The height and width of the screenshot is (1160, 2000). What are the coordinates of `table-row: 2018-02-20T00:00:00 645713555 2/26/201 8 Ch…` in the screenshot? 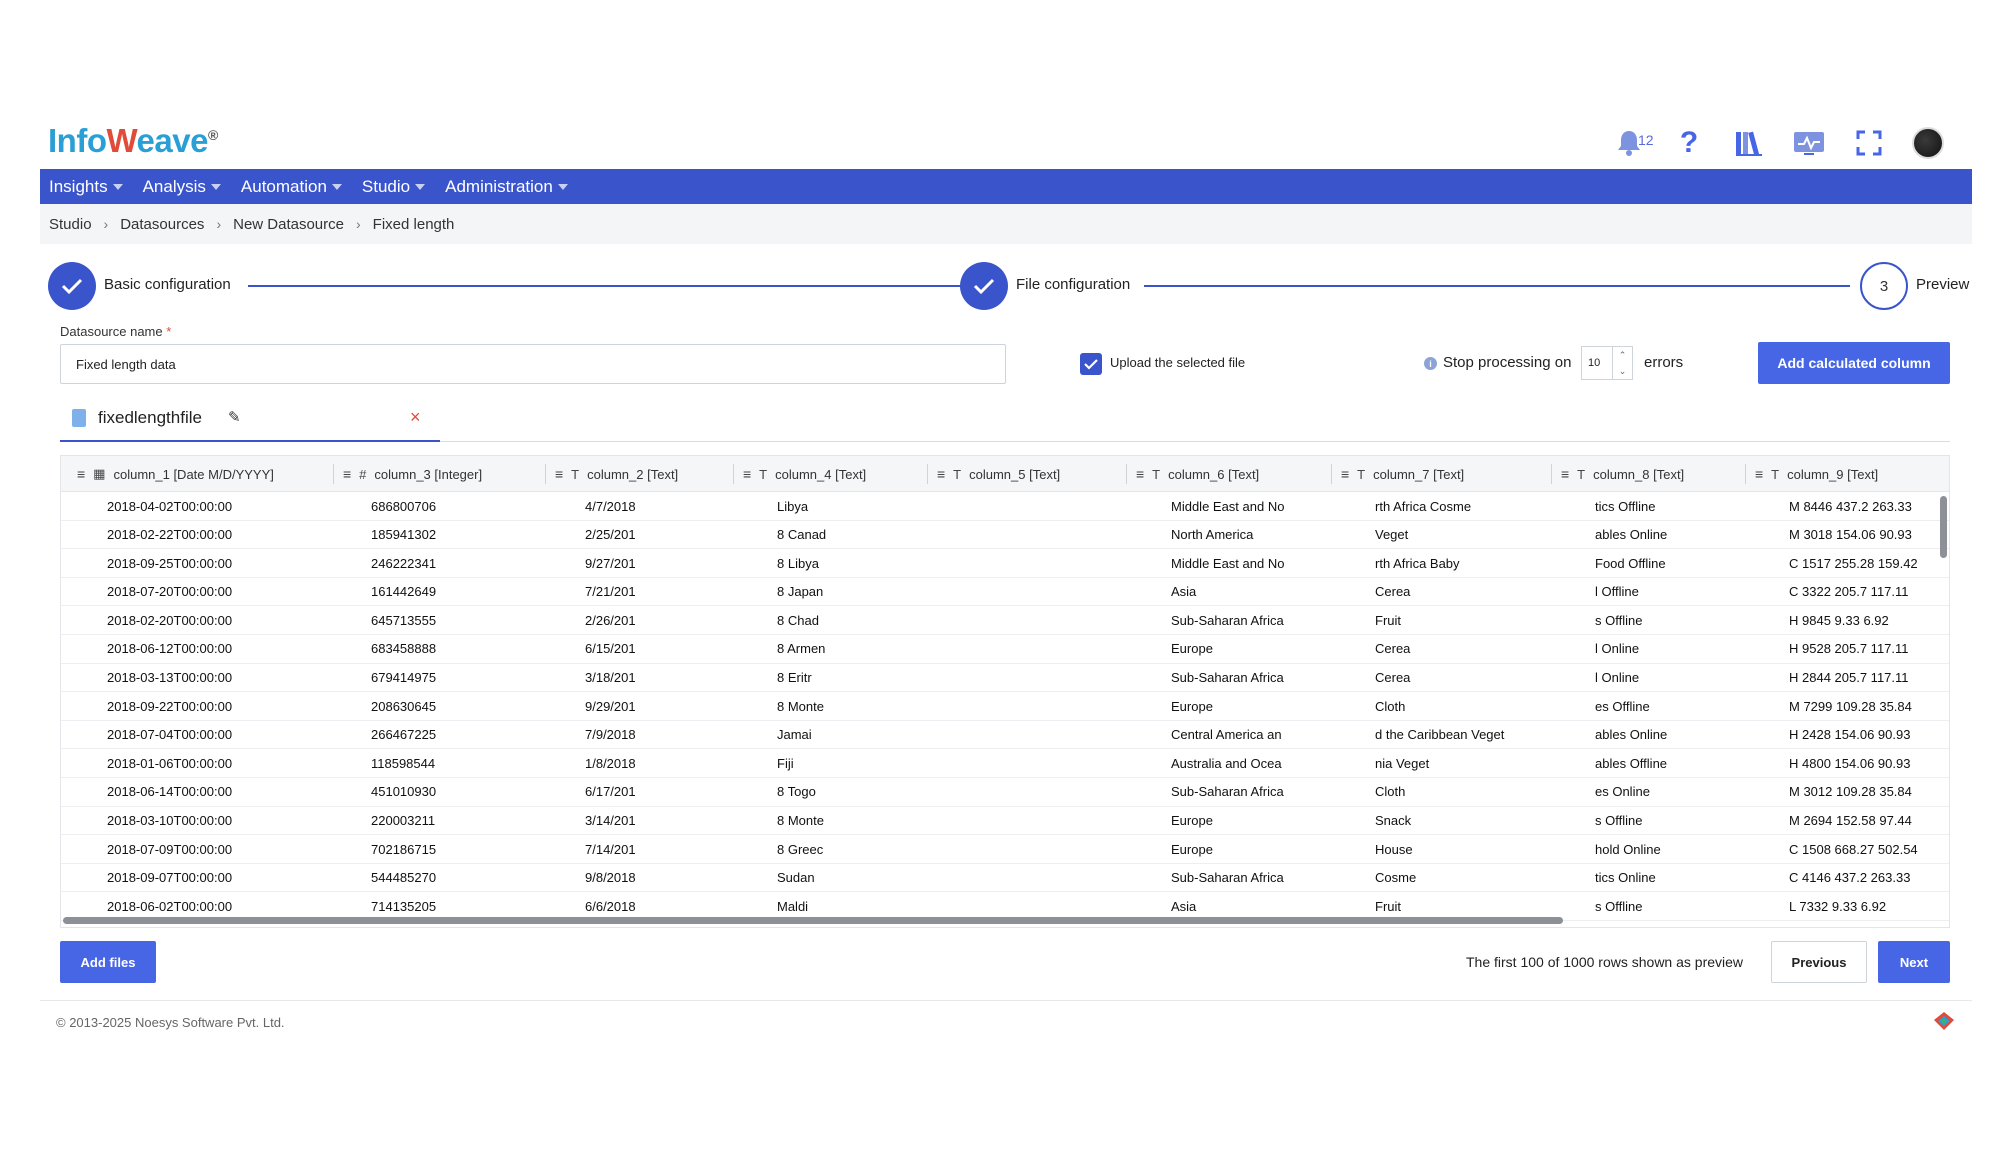 It's located at (1005, 620).